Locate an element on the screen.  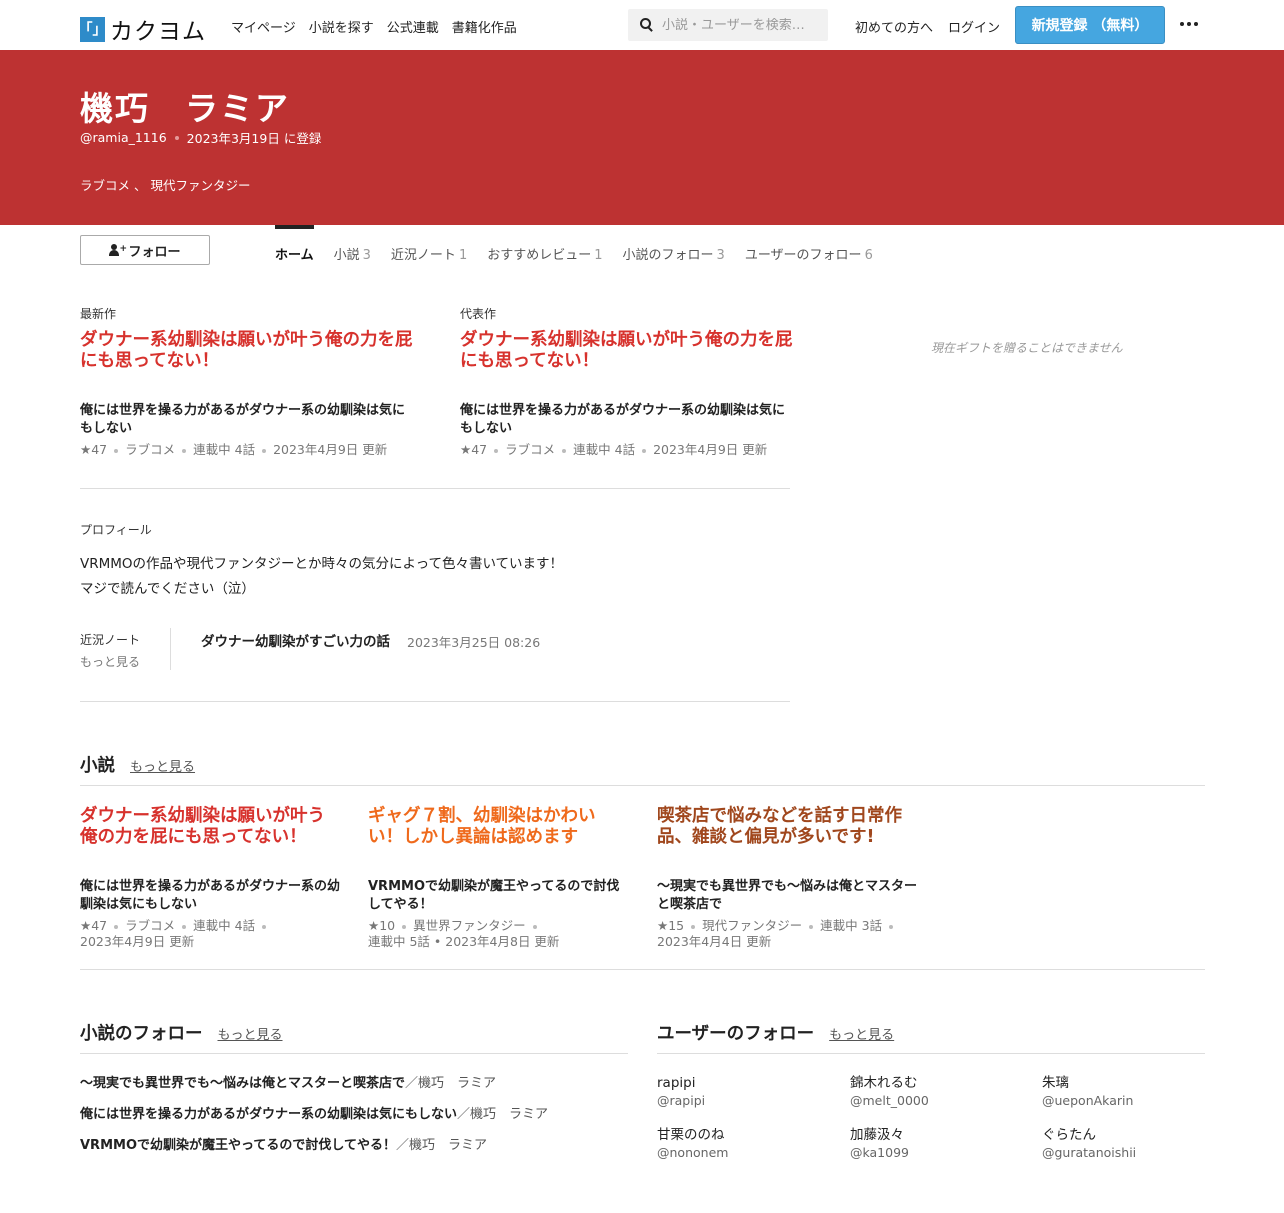
followed-user: ぐらたん @guratanoishii is located at coordinates (1089, 1144).